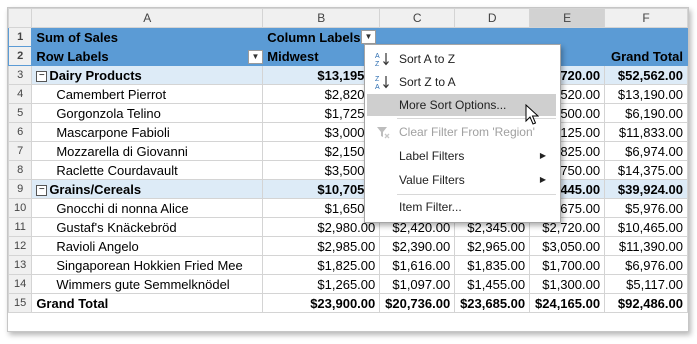 This screenshot has height=344, width=697. Describe the element at coordinates (20, 303) in the screenshot. I see `row-number: 15` at that location.